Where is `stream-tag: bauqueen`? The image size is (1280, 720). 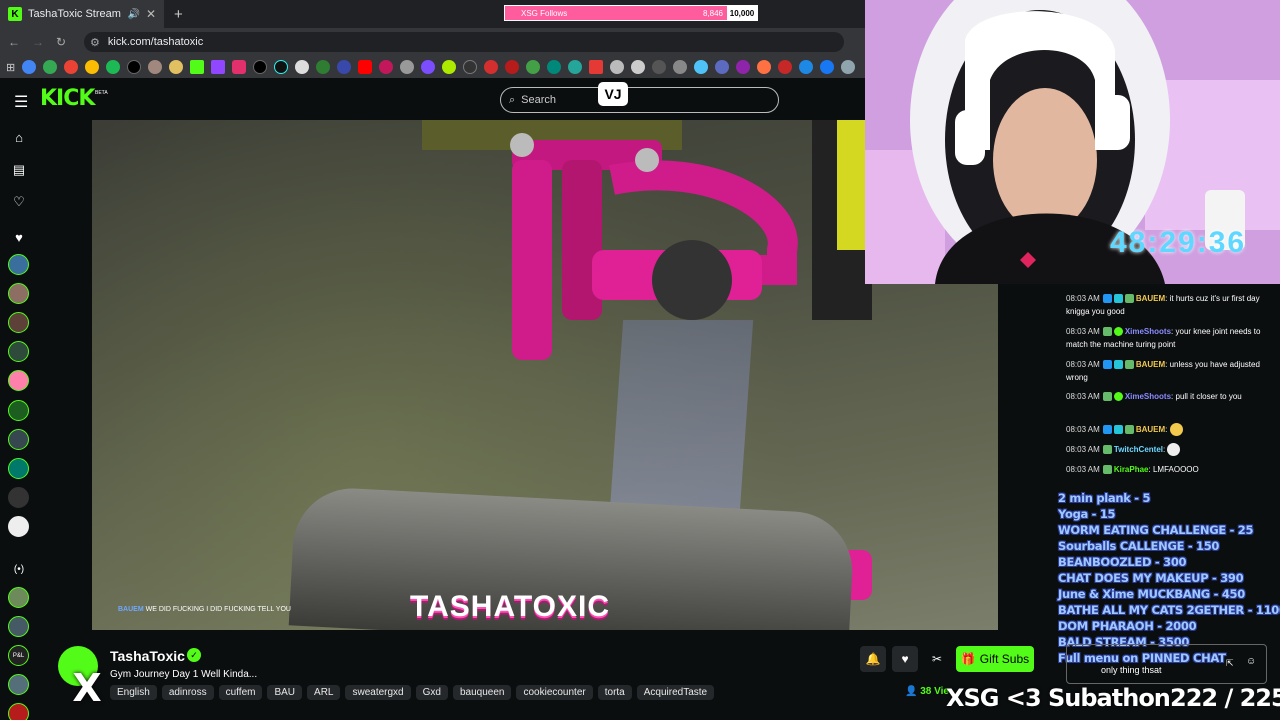 stream-tag: bauqueen is located at coordinates (482, 692).